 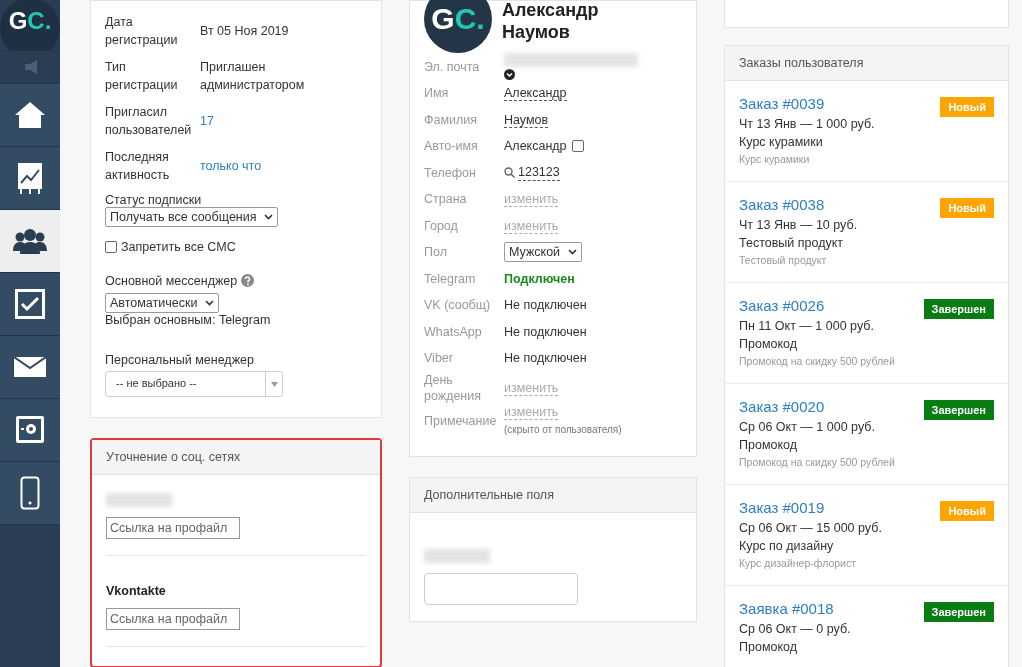 What do you see at coordinates (535, 94) in the screenshot?
I see `editable-value: Александр` at bounding box center [535, 94].